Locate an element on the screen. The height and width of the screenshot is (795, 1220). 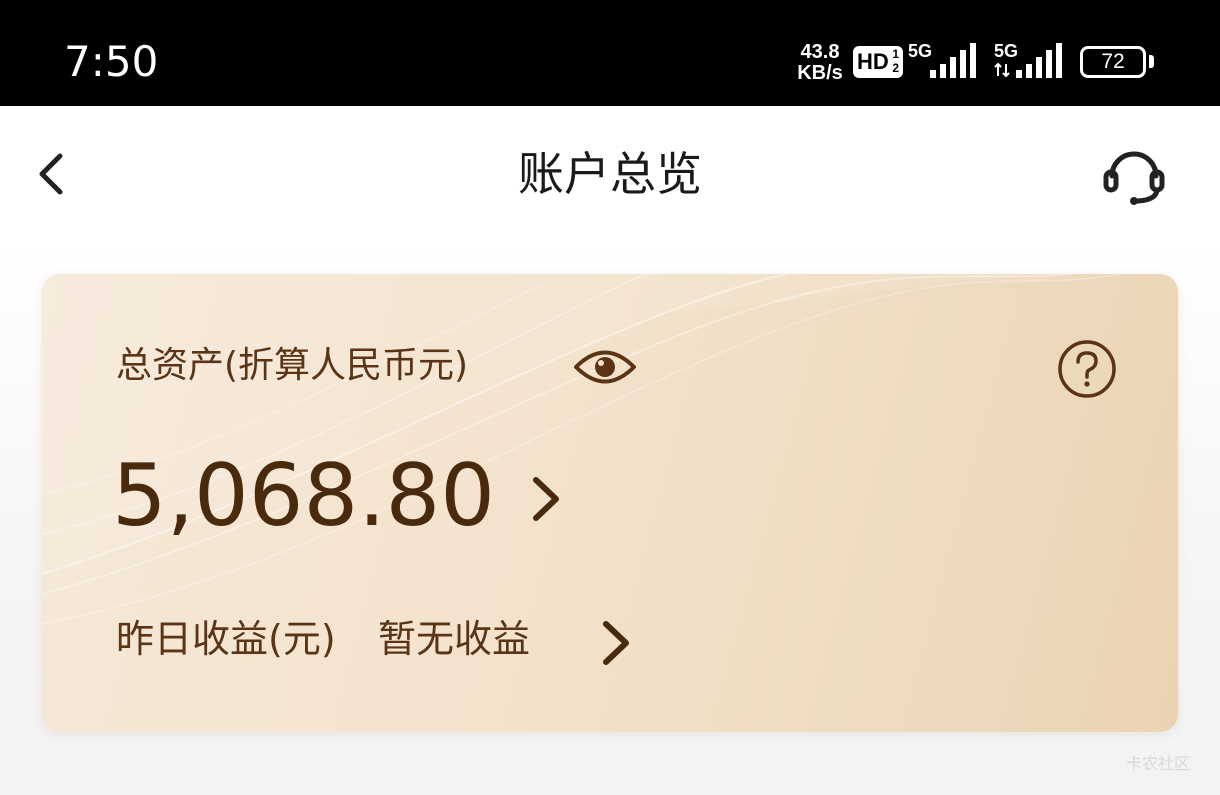
yesterday-earnings-value: 暂无收益 is located at coordinates (454, 639).